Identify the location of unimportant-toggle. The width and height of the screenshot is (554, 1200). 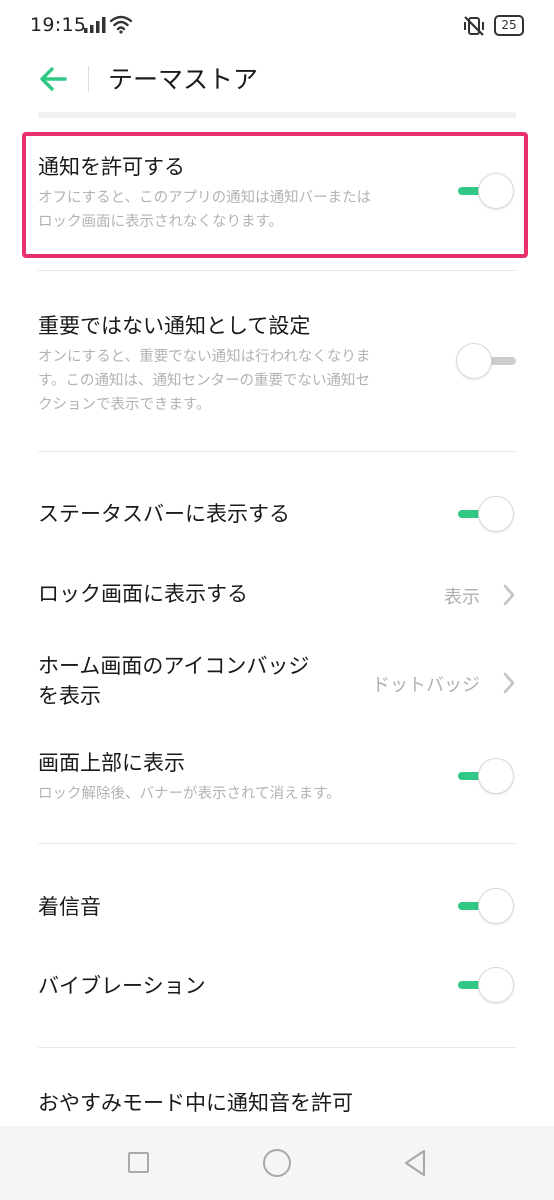
(487, 361).